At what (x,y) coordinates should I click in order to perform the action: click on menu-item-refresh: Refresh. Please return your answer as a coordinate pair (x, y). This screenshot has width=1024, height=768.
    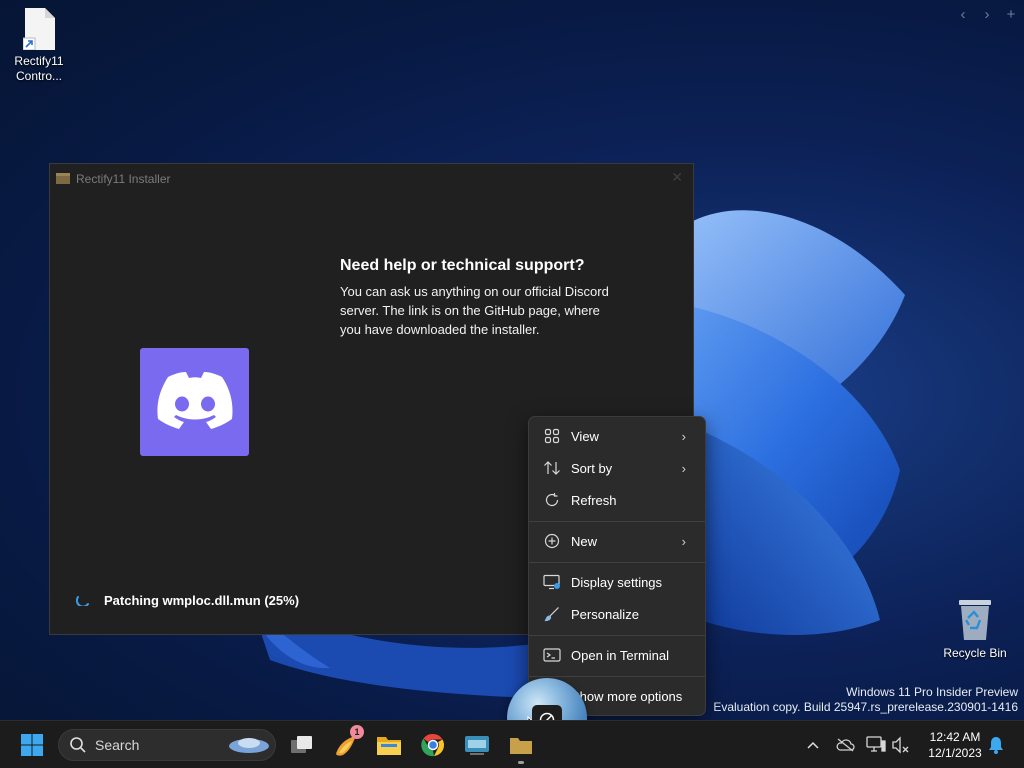
    Looking at the image, I should click on (617, 500).